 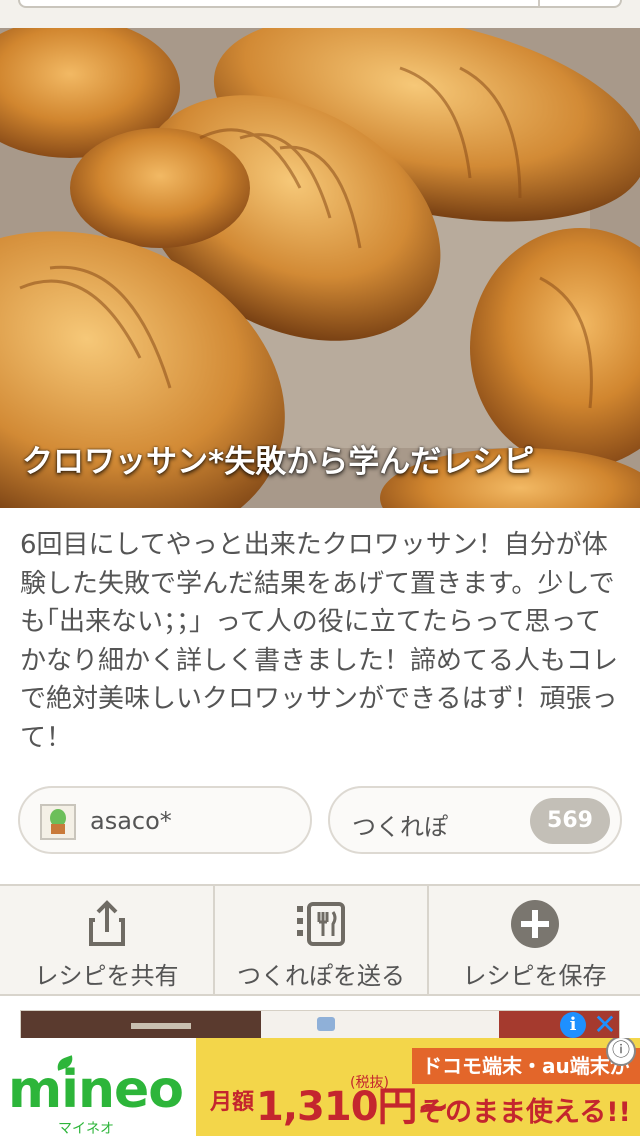 I want to click on recipe-meta-chips: asaco* つくれぽ 569, so click(x=320, y=820).